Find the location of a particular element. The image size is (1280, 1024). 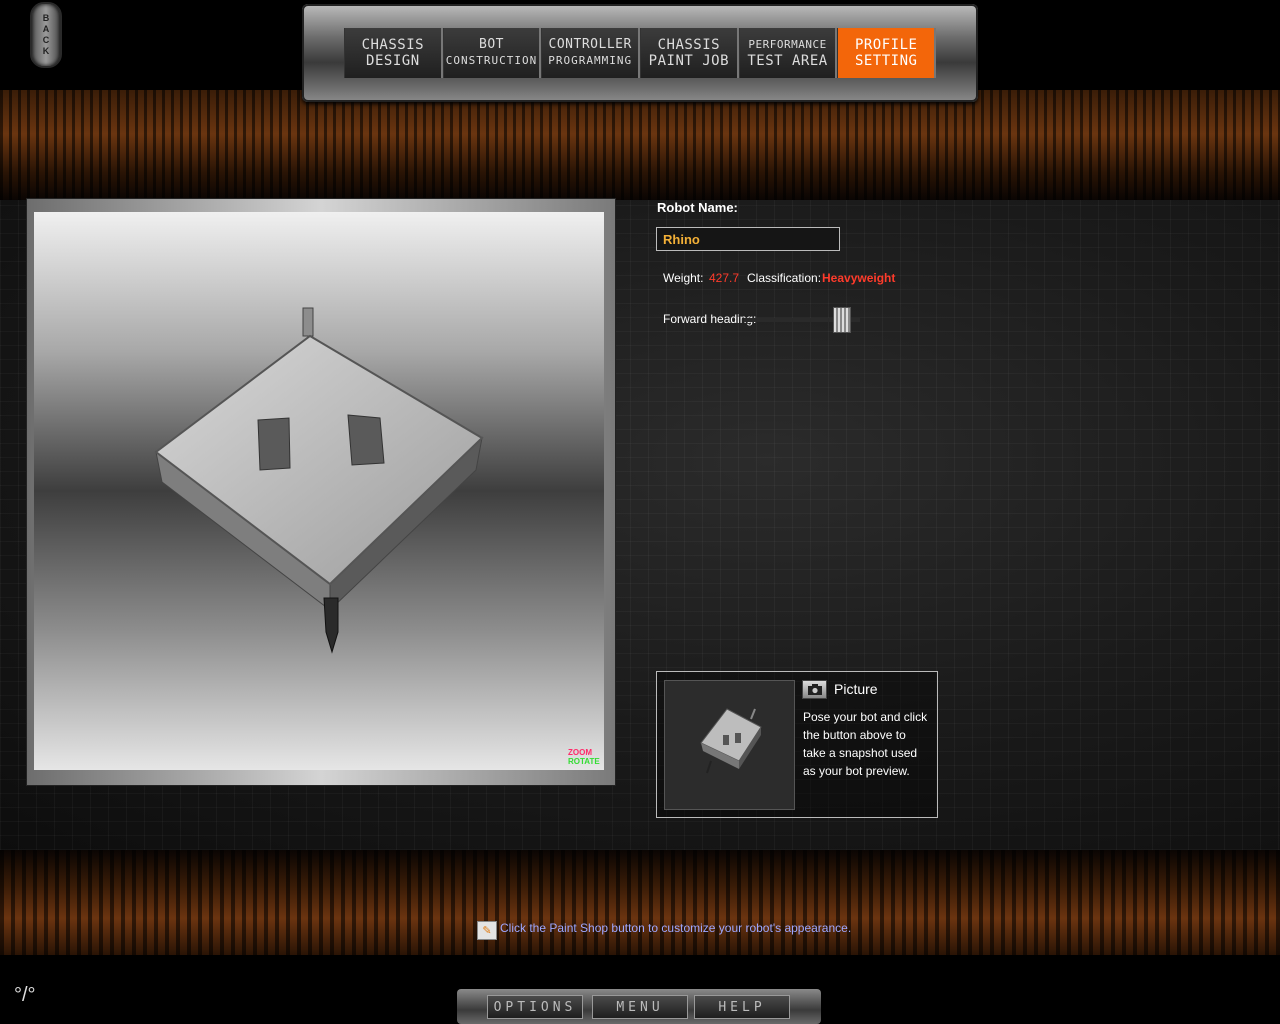

tab-bot-construction: BOT CONSTRUCTION is located at coordinates (492, 53).